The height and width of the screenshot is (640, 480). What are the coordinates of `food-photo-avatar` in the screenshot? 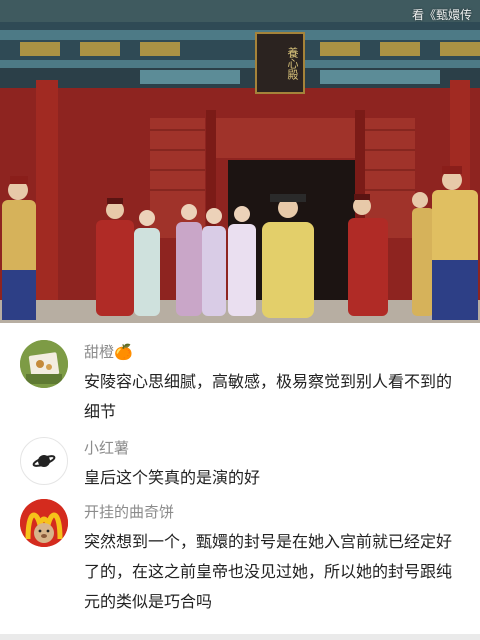 It's located at (44, 364).